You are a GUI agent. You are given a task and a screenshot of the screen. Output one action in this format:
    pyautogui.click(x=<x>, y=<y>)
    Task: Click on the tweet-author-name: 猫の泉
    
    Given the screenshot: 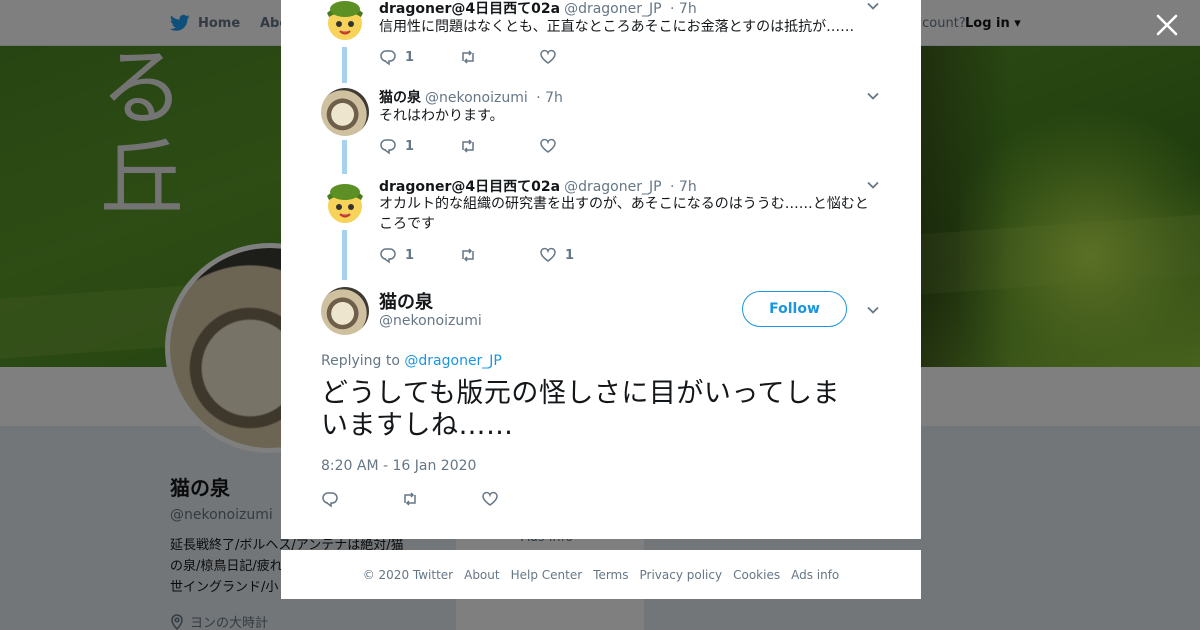 What is the action you would take?
    pyautogui.click(x=400, y=98)
    